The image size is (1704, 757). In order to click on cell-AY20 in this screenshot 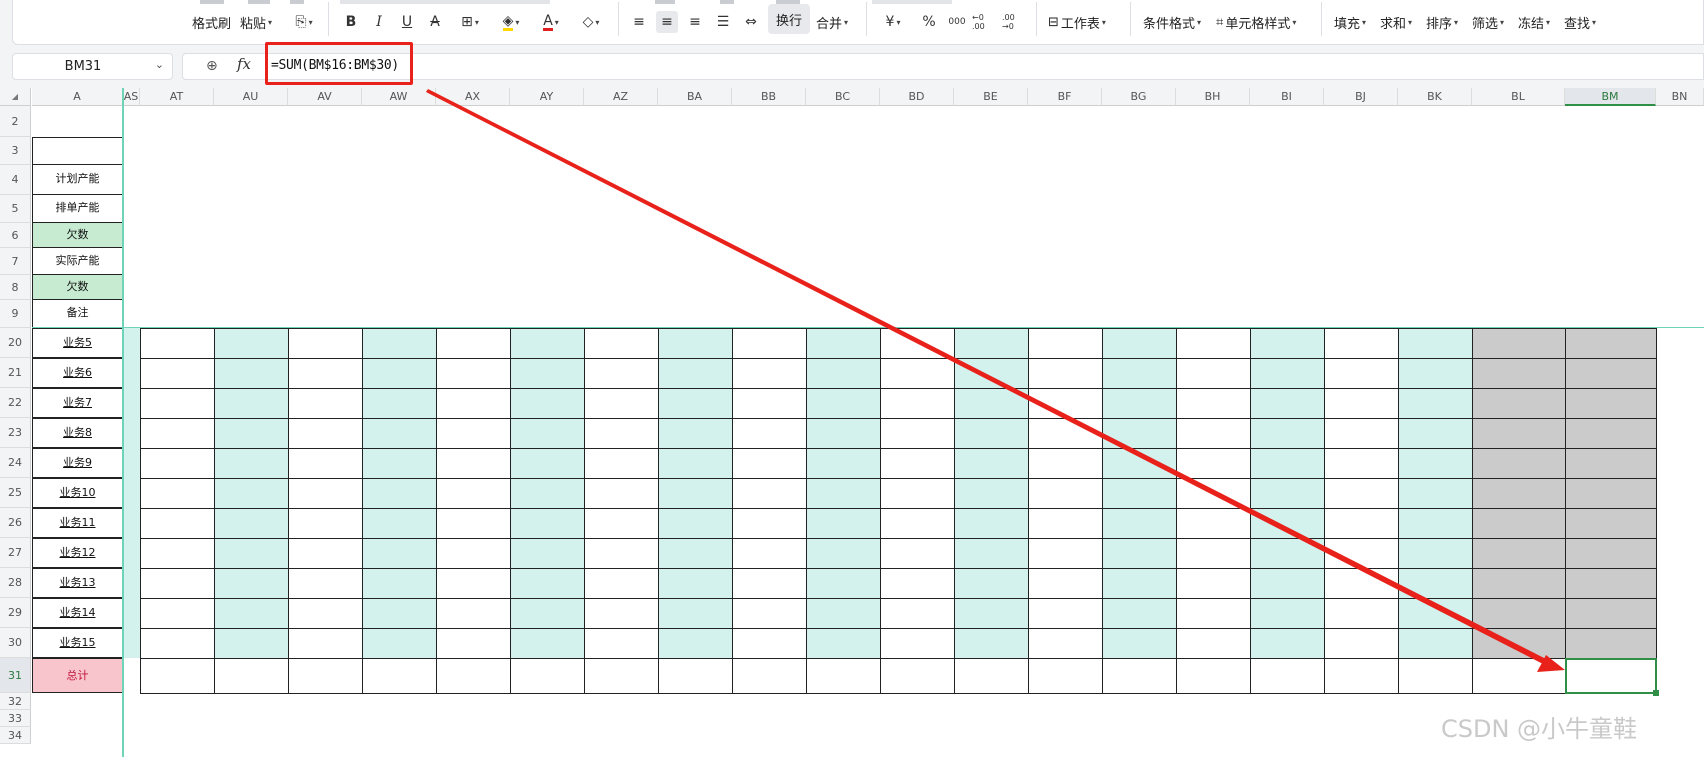, I will do `click(547, 343)`.